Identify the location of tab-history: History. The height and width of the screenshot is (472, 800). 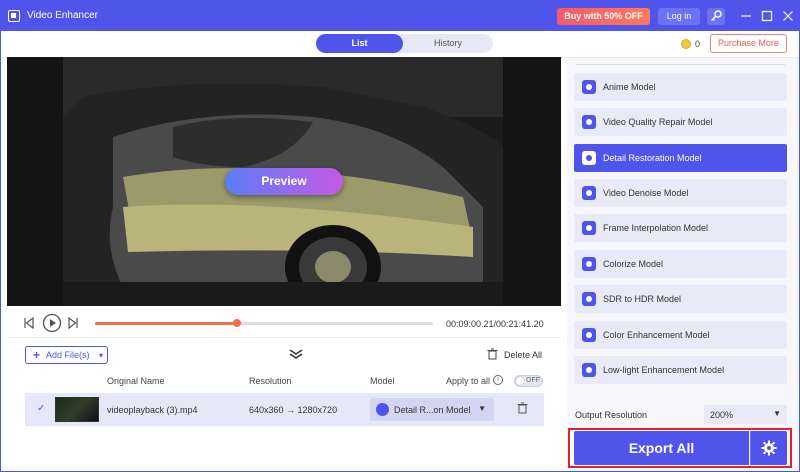
(448, 43).